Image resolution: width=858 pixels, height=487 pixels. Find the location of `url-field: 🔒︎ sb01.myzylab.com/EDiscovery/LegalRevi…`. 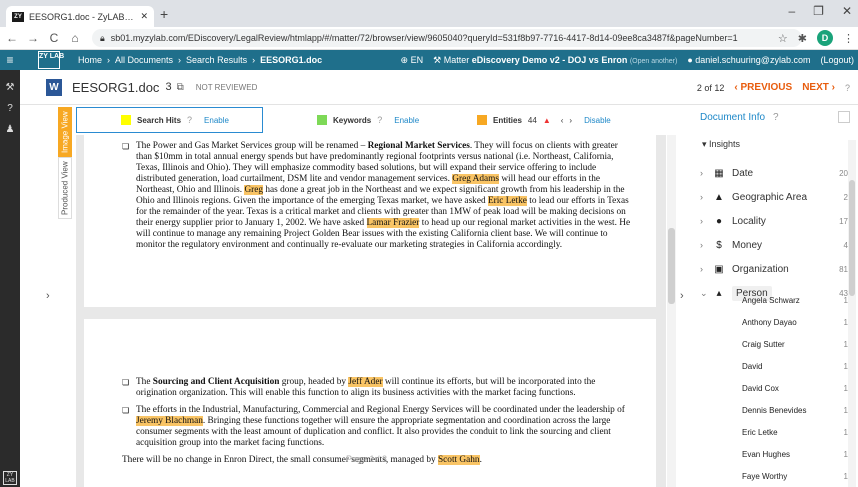

url-field: 🔒︎ sb01.myzylab.com/EDiscovery/LegalRevi… is located at coordinates (447, 38).